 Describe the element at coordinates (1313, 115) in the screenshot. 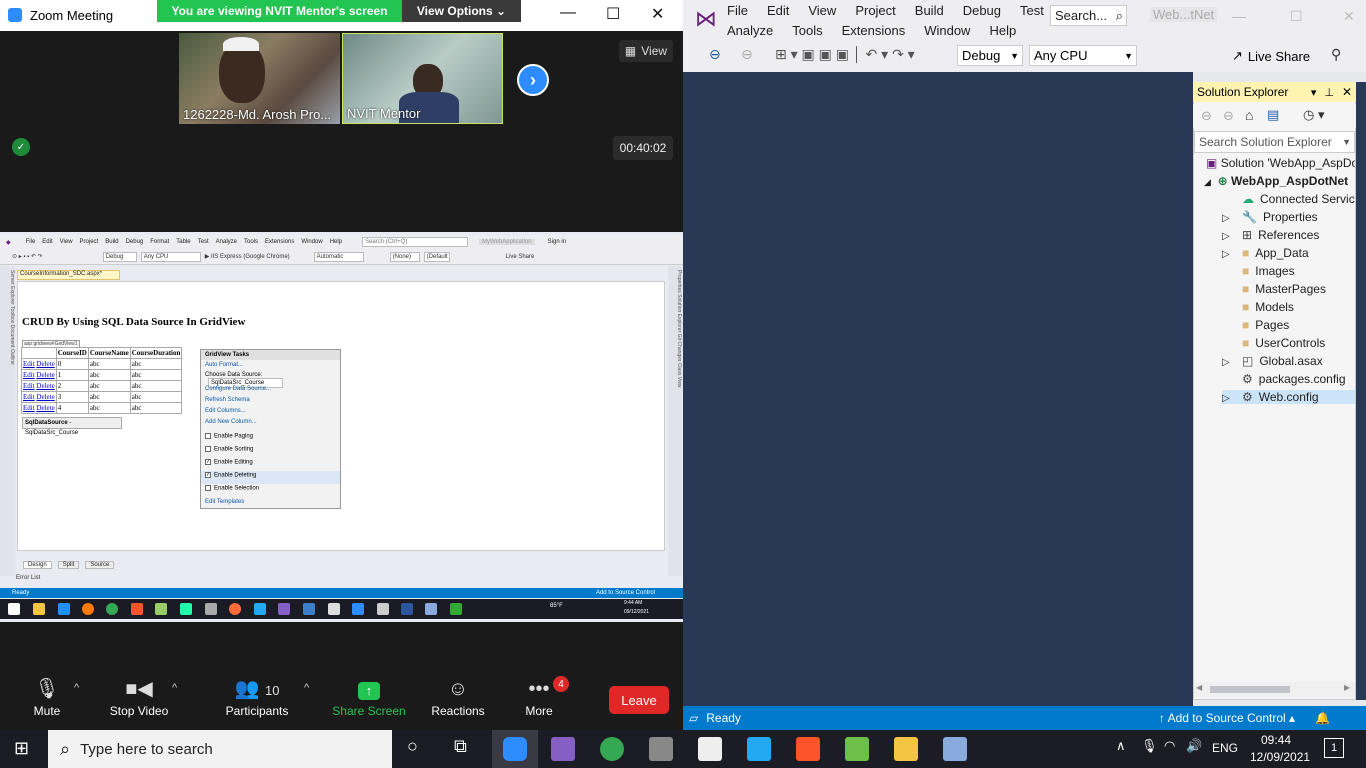

I see `pending-changes-icon: ◷ ▾` at that location.